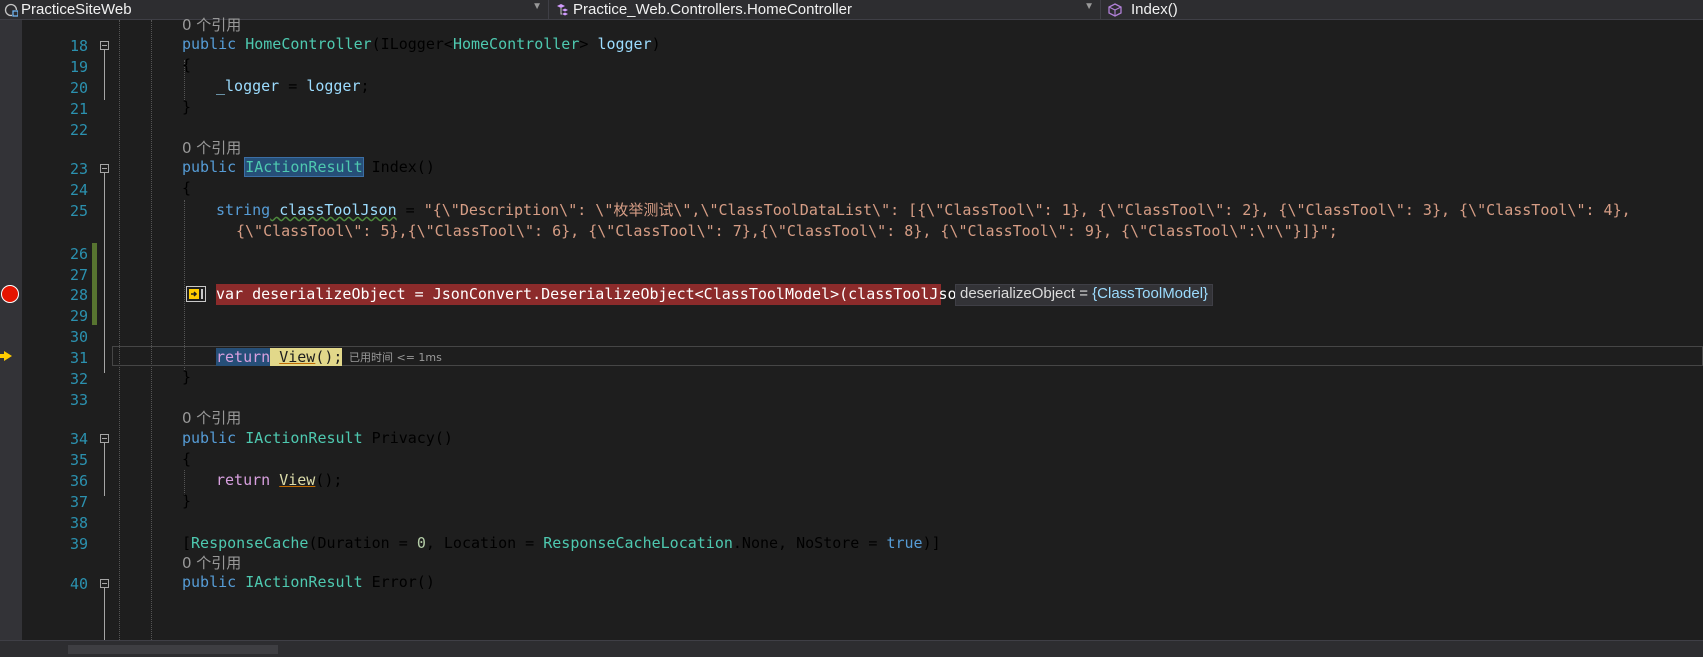 The image size is (1703, 657). Describe the element at coordinates (1026, 293) in the screenshot. I see `data-tip-name: deserializeObject =` at that location.